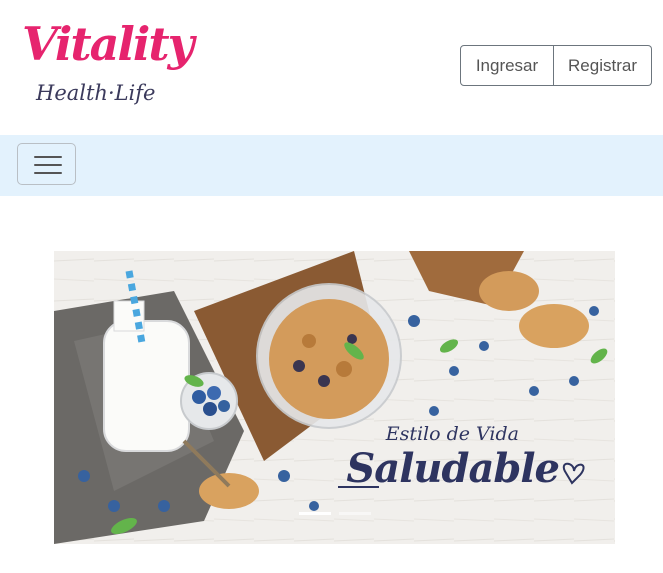 The height and width of the screenshot is (573, 663). Describe the element at coordinates (603, 65) in the screenshot. I see `register-button: Registrar` at that location.